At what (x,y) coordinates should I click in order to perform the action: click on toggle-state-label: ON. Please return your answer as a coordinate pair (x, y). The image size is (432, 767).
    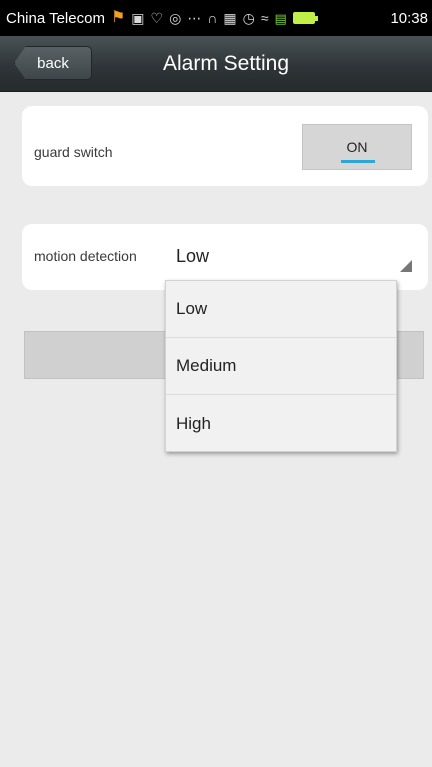
    Looking at the image, I should click on (357, 147).